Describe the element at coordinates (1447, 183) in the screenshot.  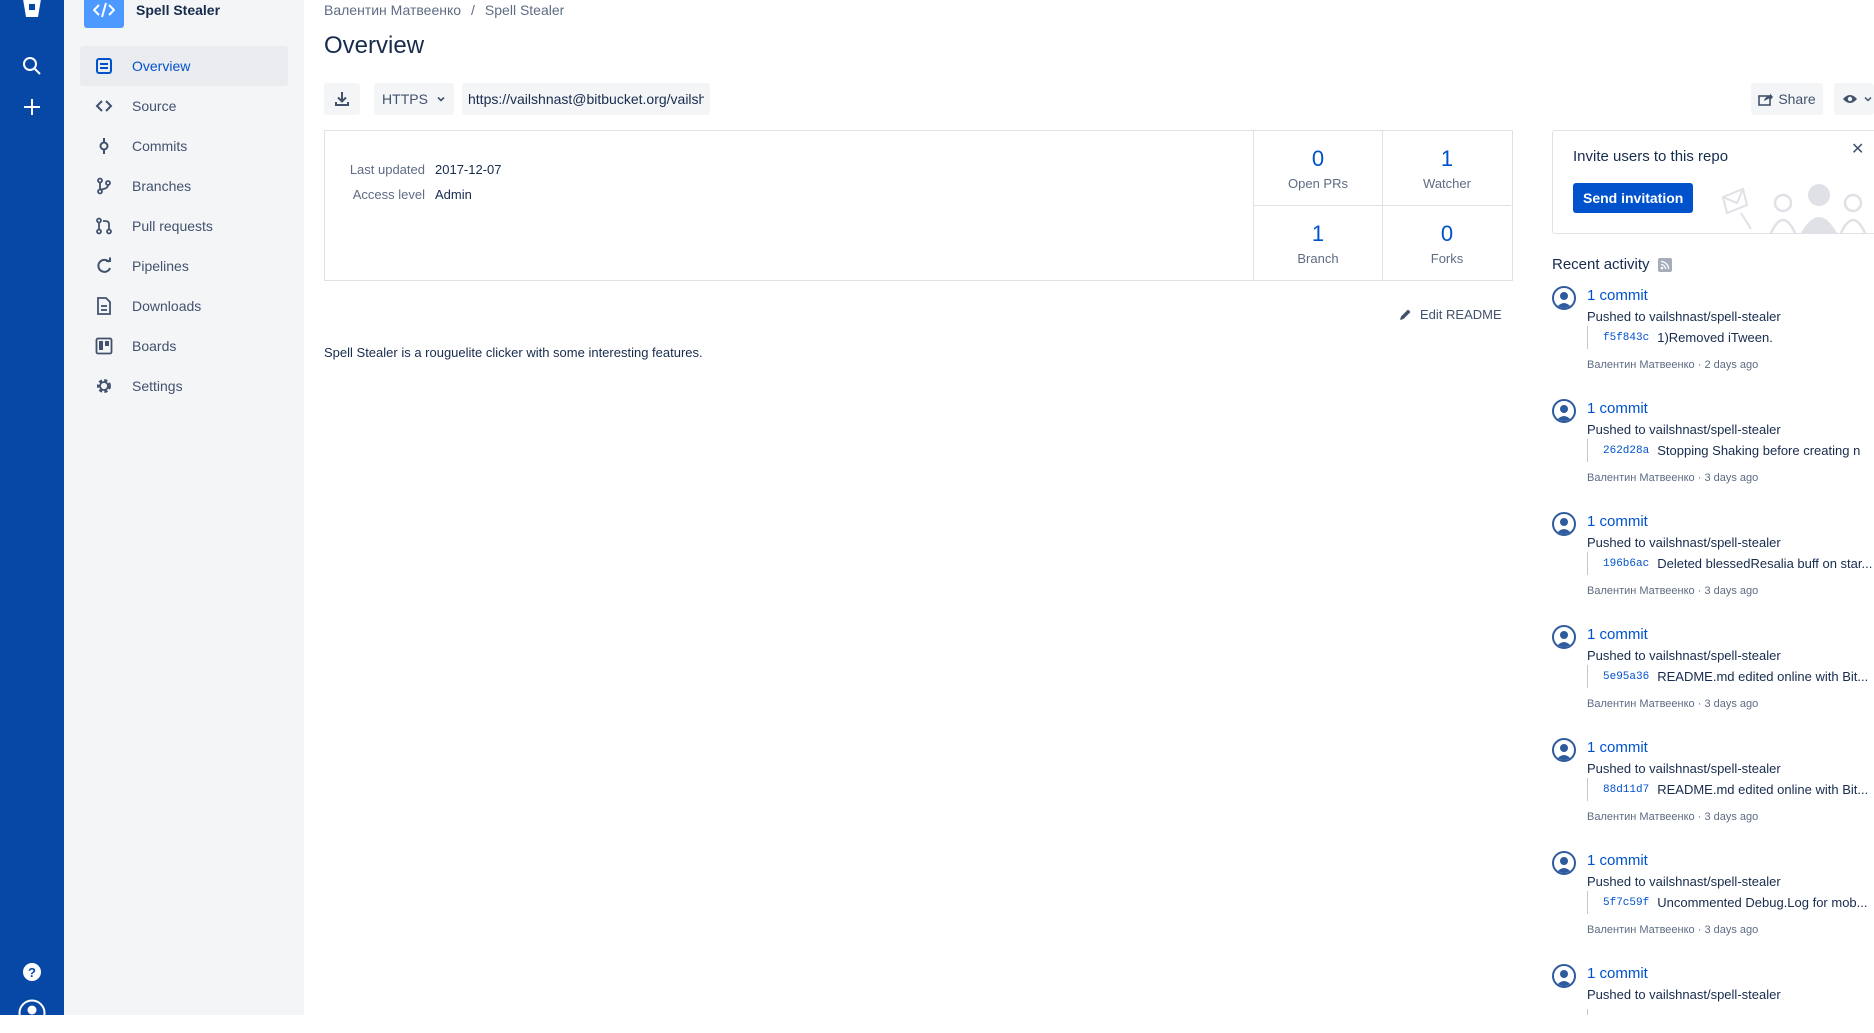
I see `stat-label: Watcher` at that location.